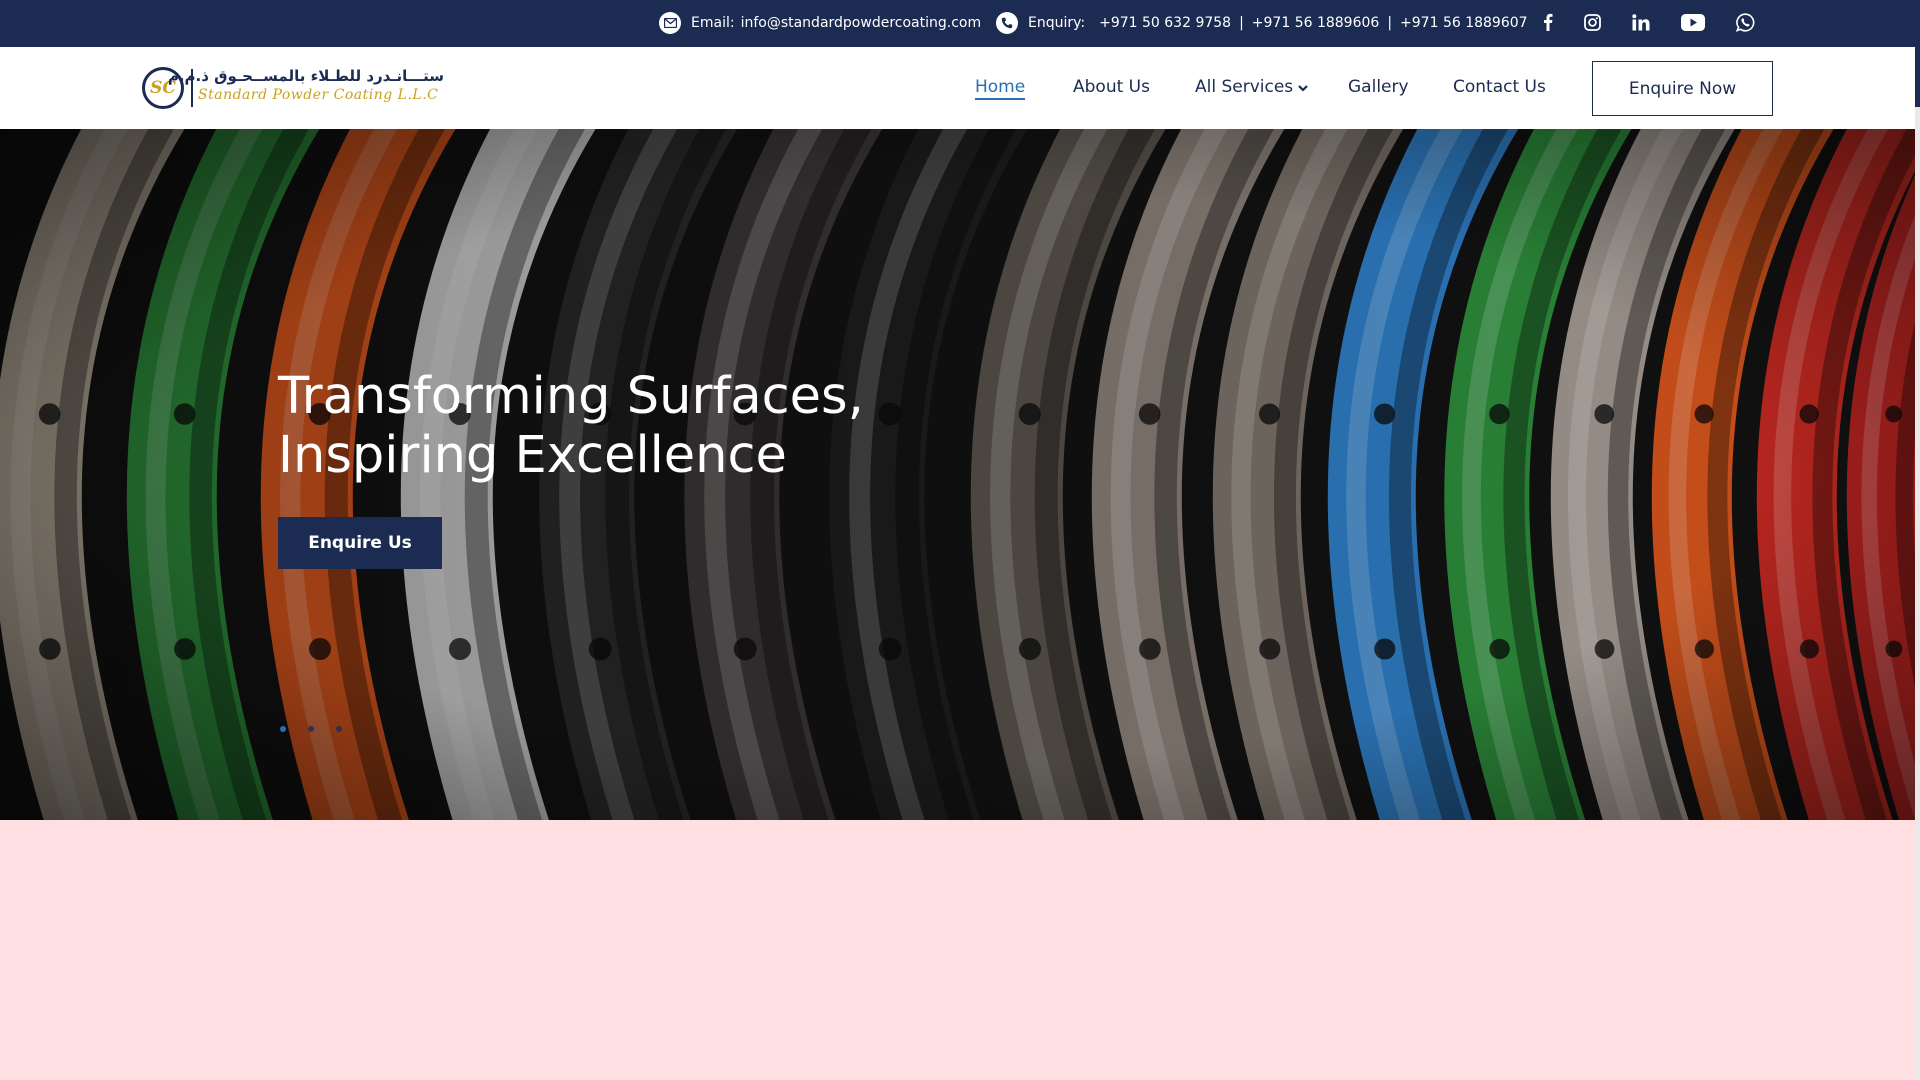 The image size is (1920, 1080). What do you see at coordinates (1244, 87) in the screenshot?
I see `nav-all-services-label: All Services` at bounding box center [1244, 87].